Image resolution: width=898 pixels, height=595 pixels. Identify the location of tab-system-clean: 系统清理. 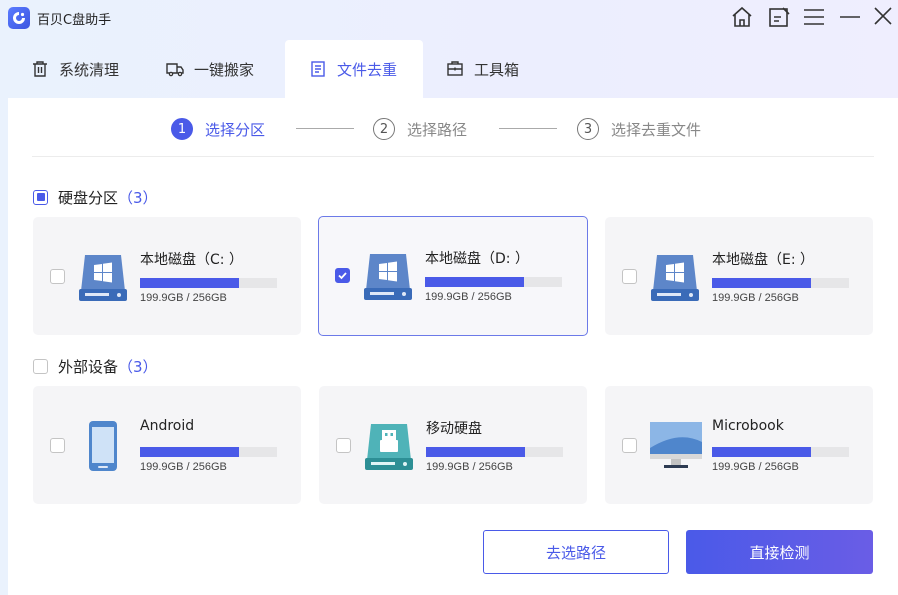
(75, 69).